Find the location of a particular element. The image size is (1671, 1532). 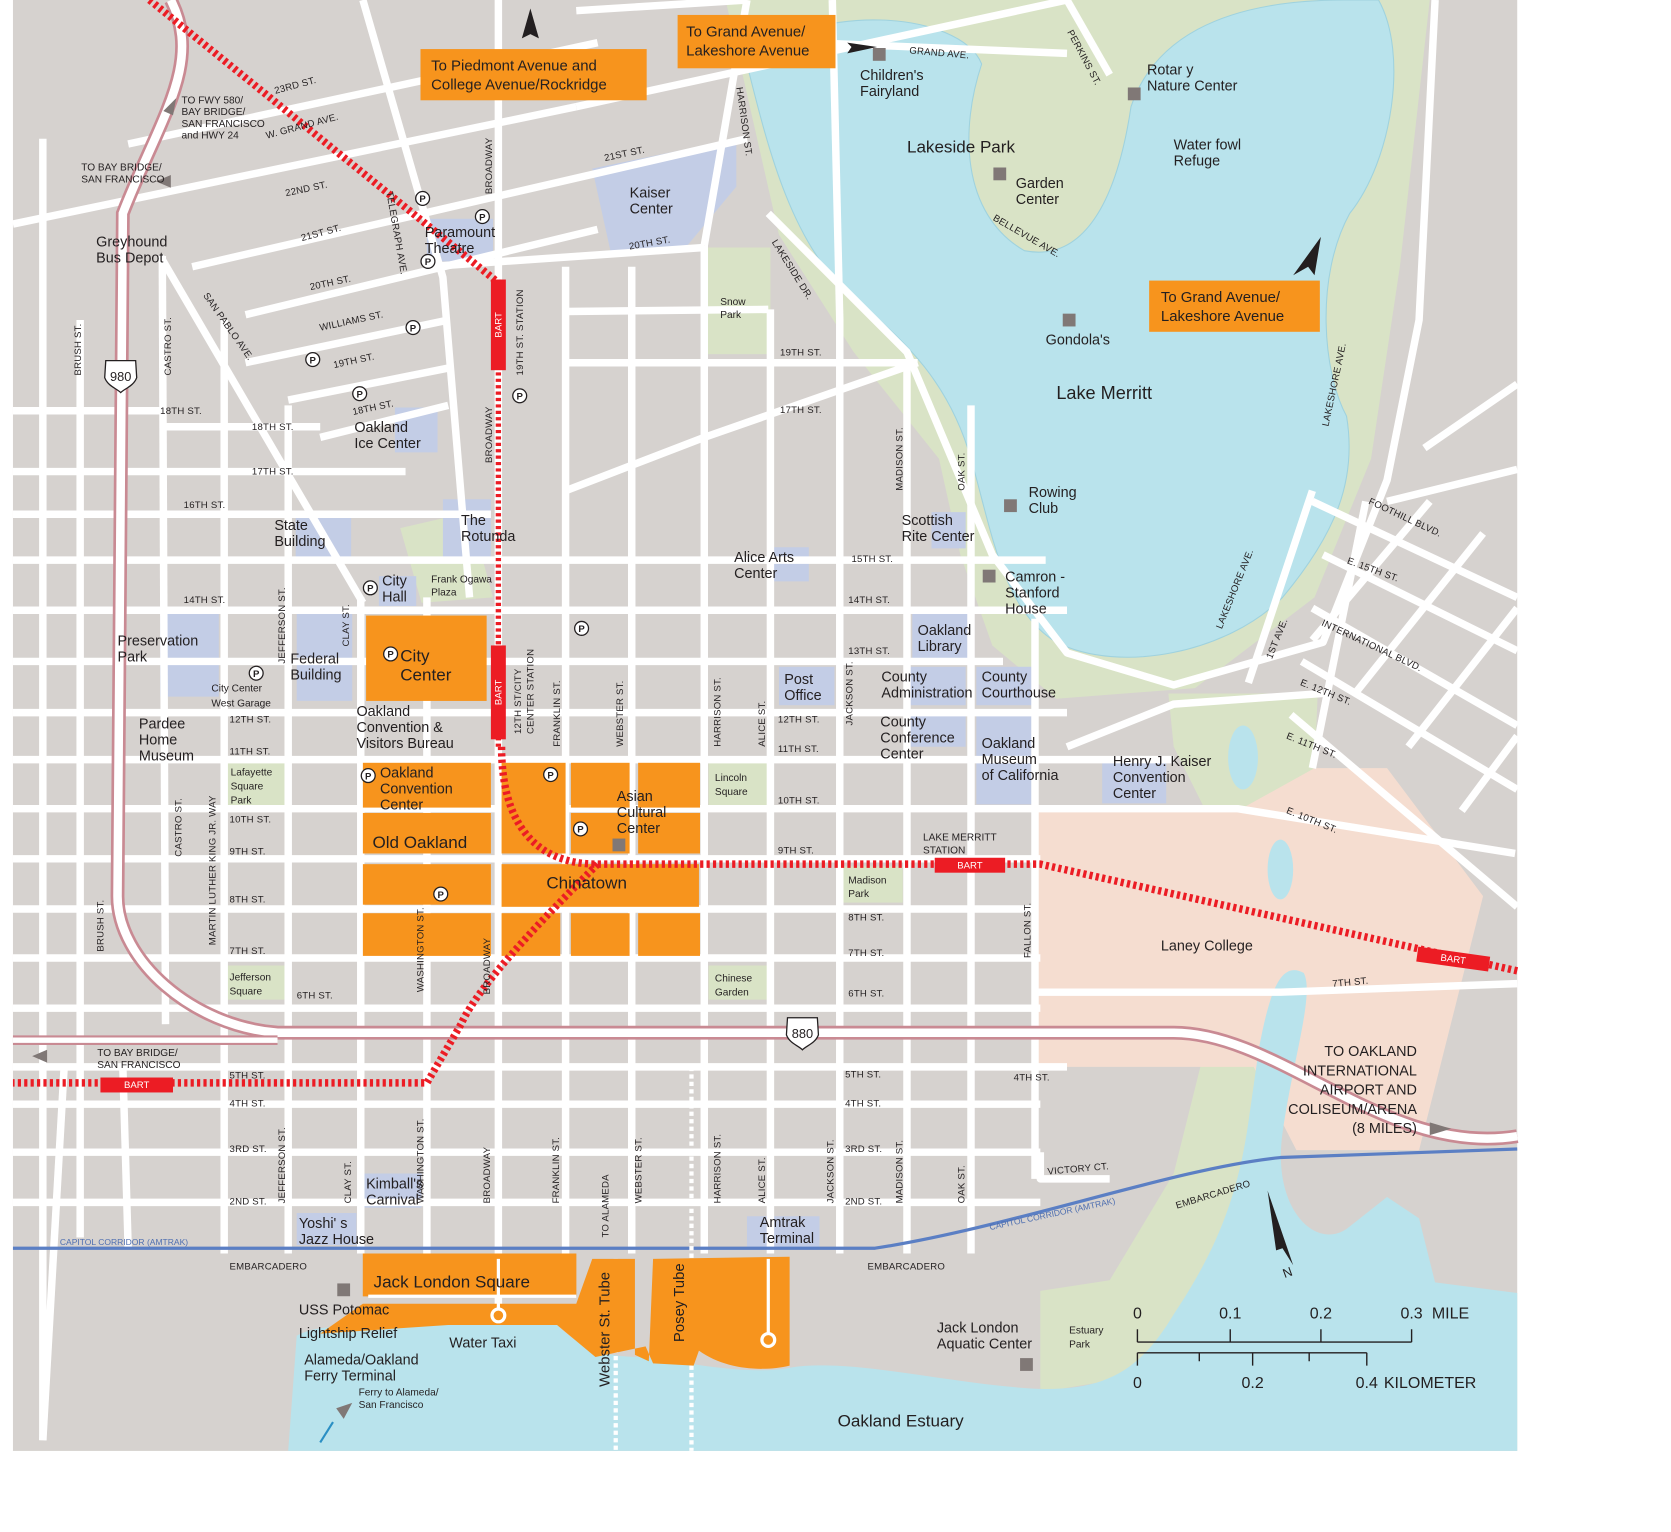

mlk-label: MARTIN LUTHER KING JR. WAY is located at coordinates (213, 870).